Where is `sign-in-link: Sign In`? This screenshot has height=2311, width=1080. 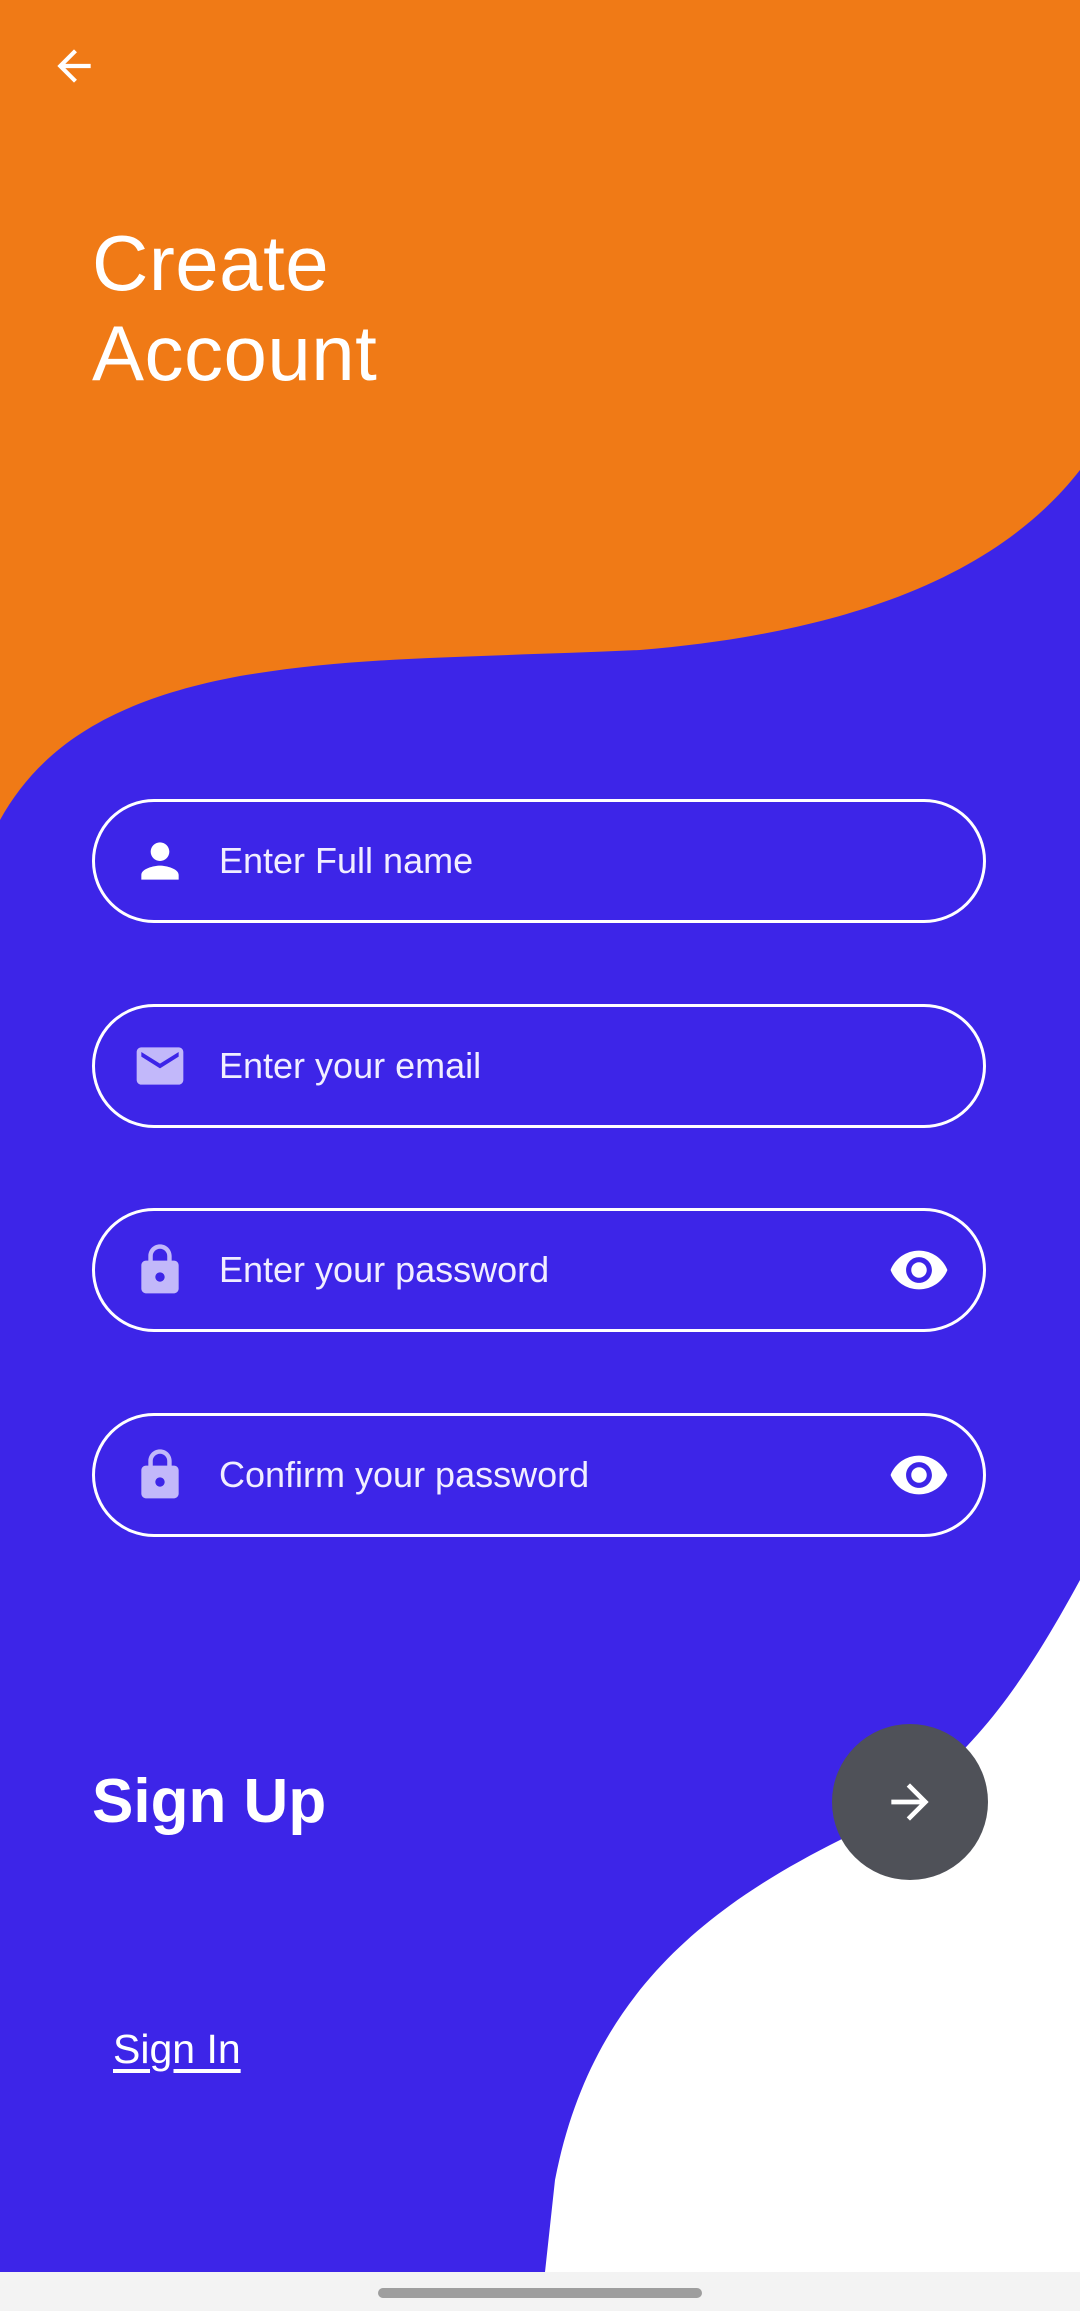 sign-in-link: Sign In is located at coordinates (177, 2049).